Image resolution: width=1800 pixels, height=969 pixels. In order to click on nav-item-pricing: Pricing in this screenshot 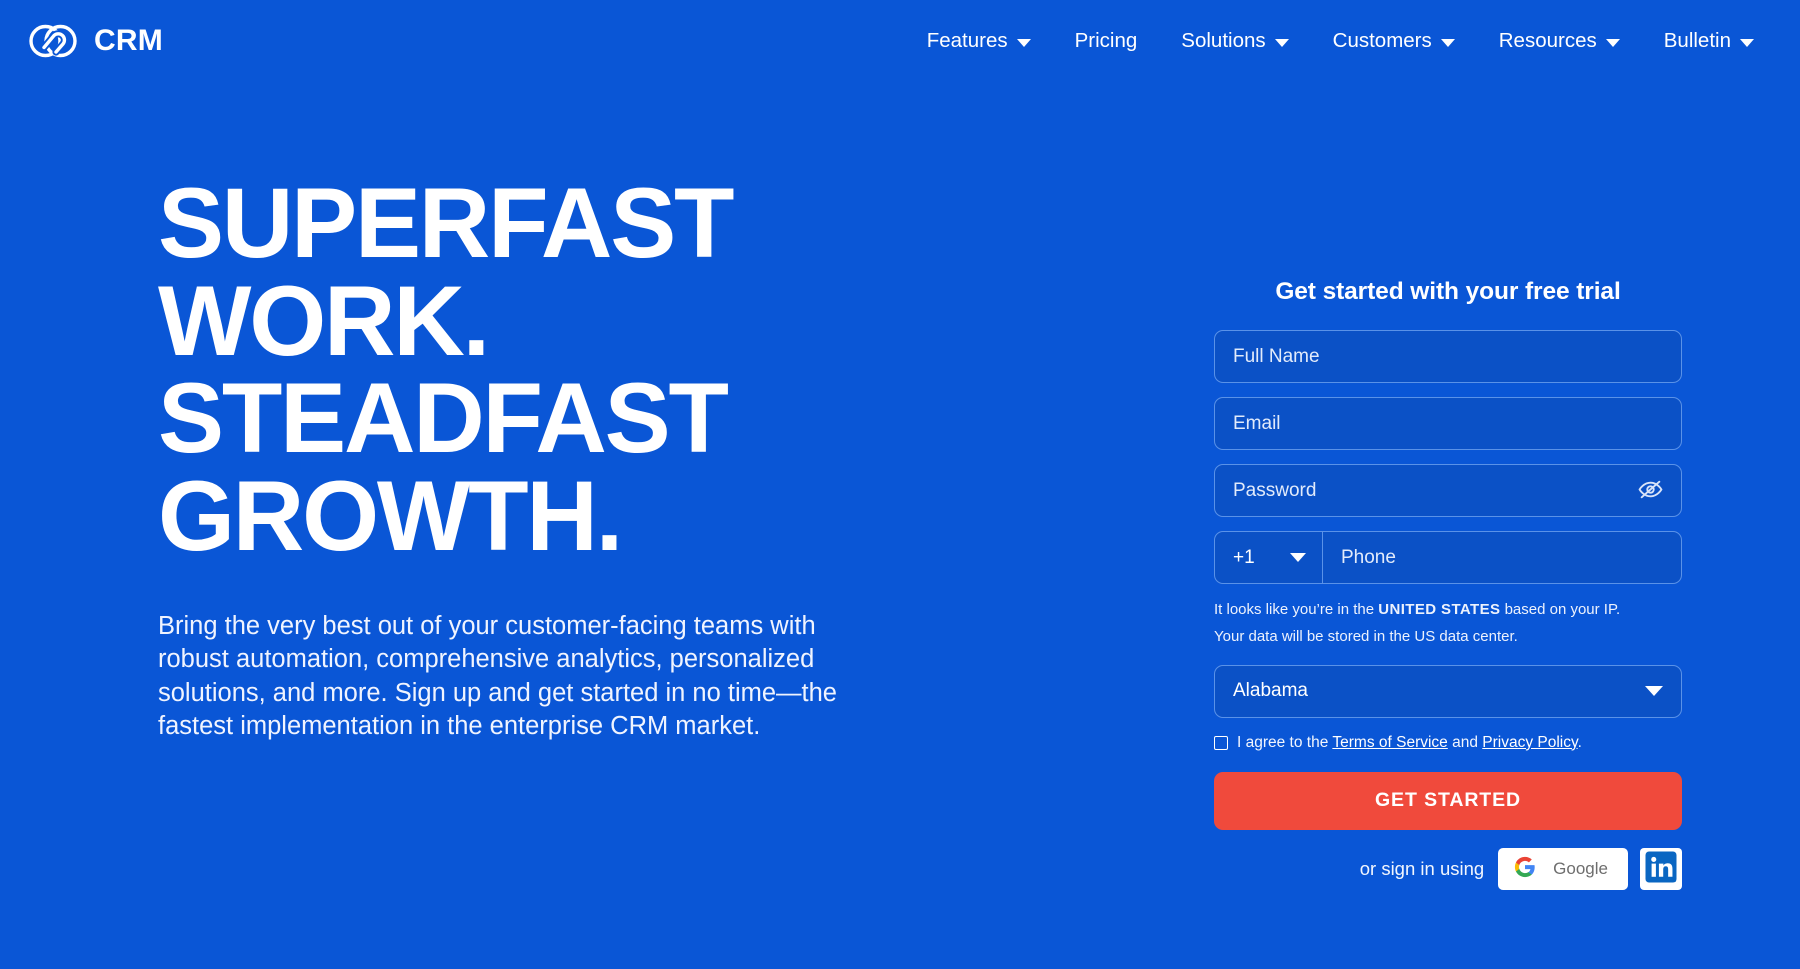, I will do `click(1106, 41)`.